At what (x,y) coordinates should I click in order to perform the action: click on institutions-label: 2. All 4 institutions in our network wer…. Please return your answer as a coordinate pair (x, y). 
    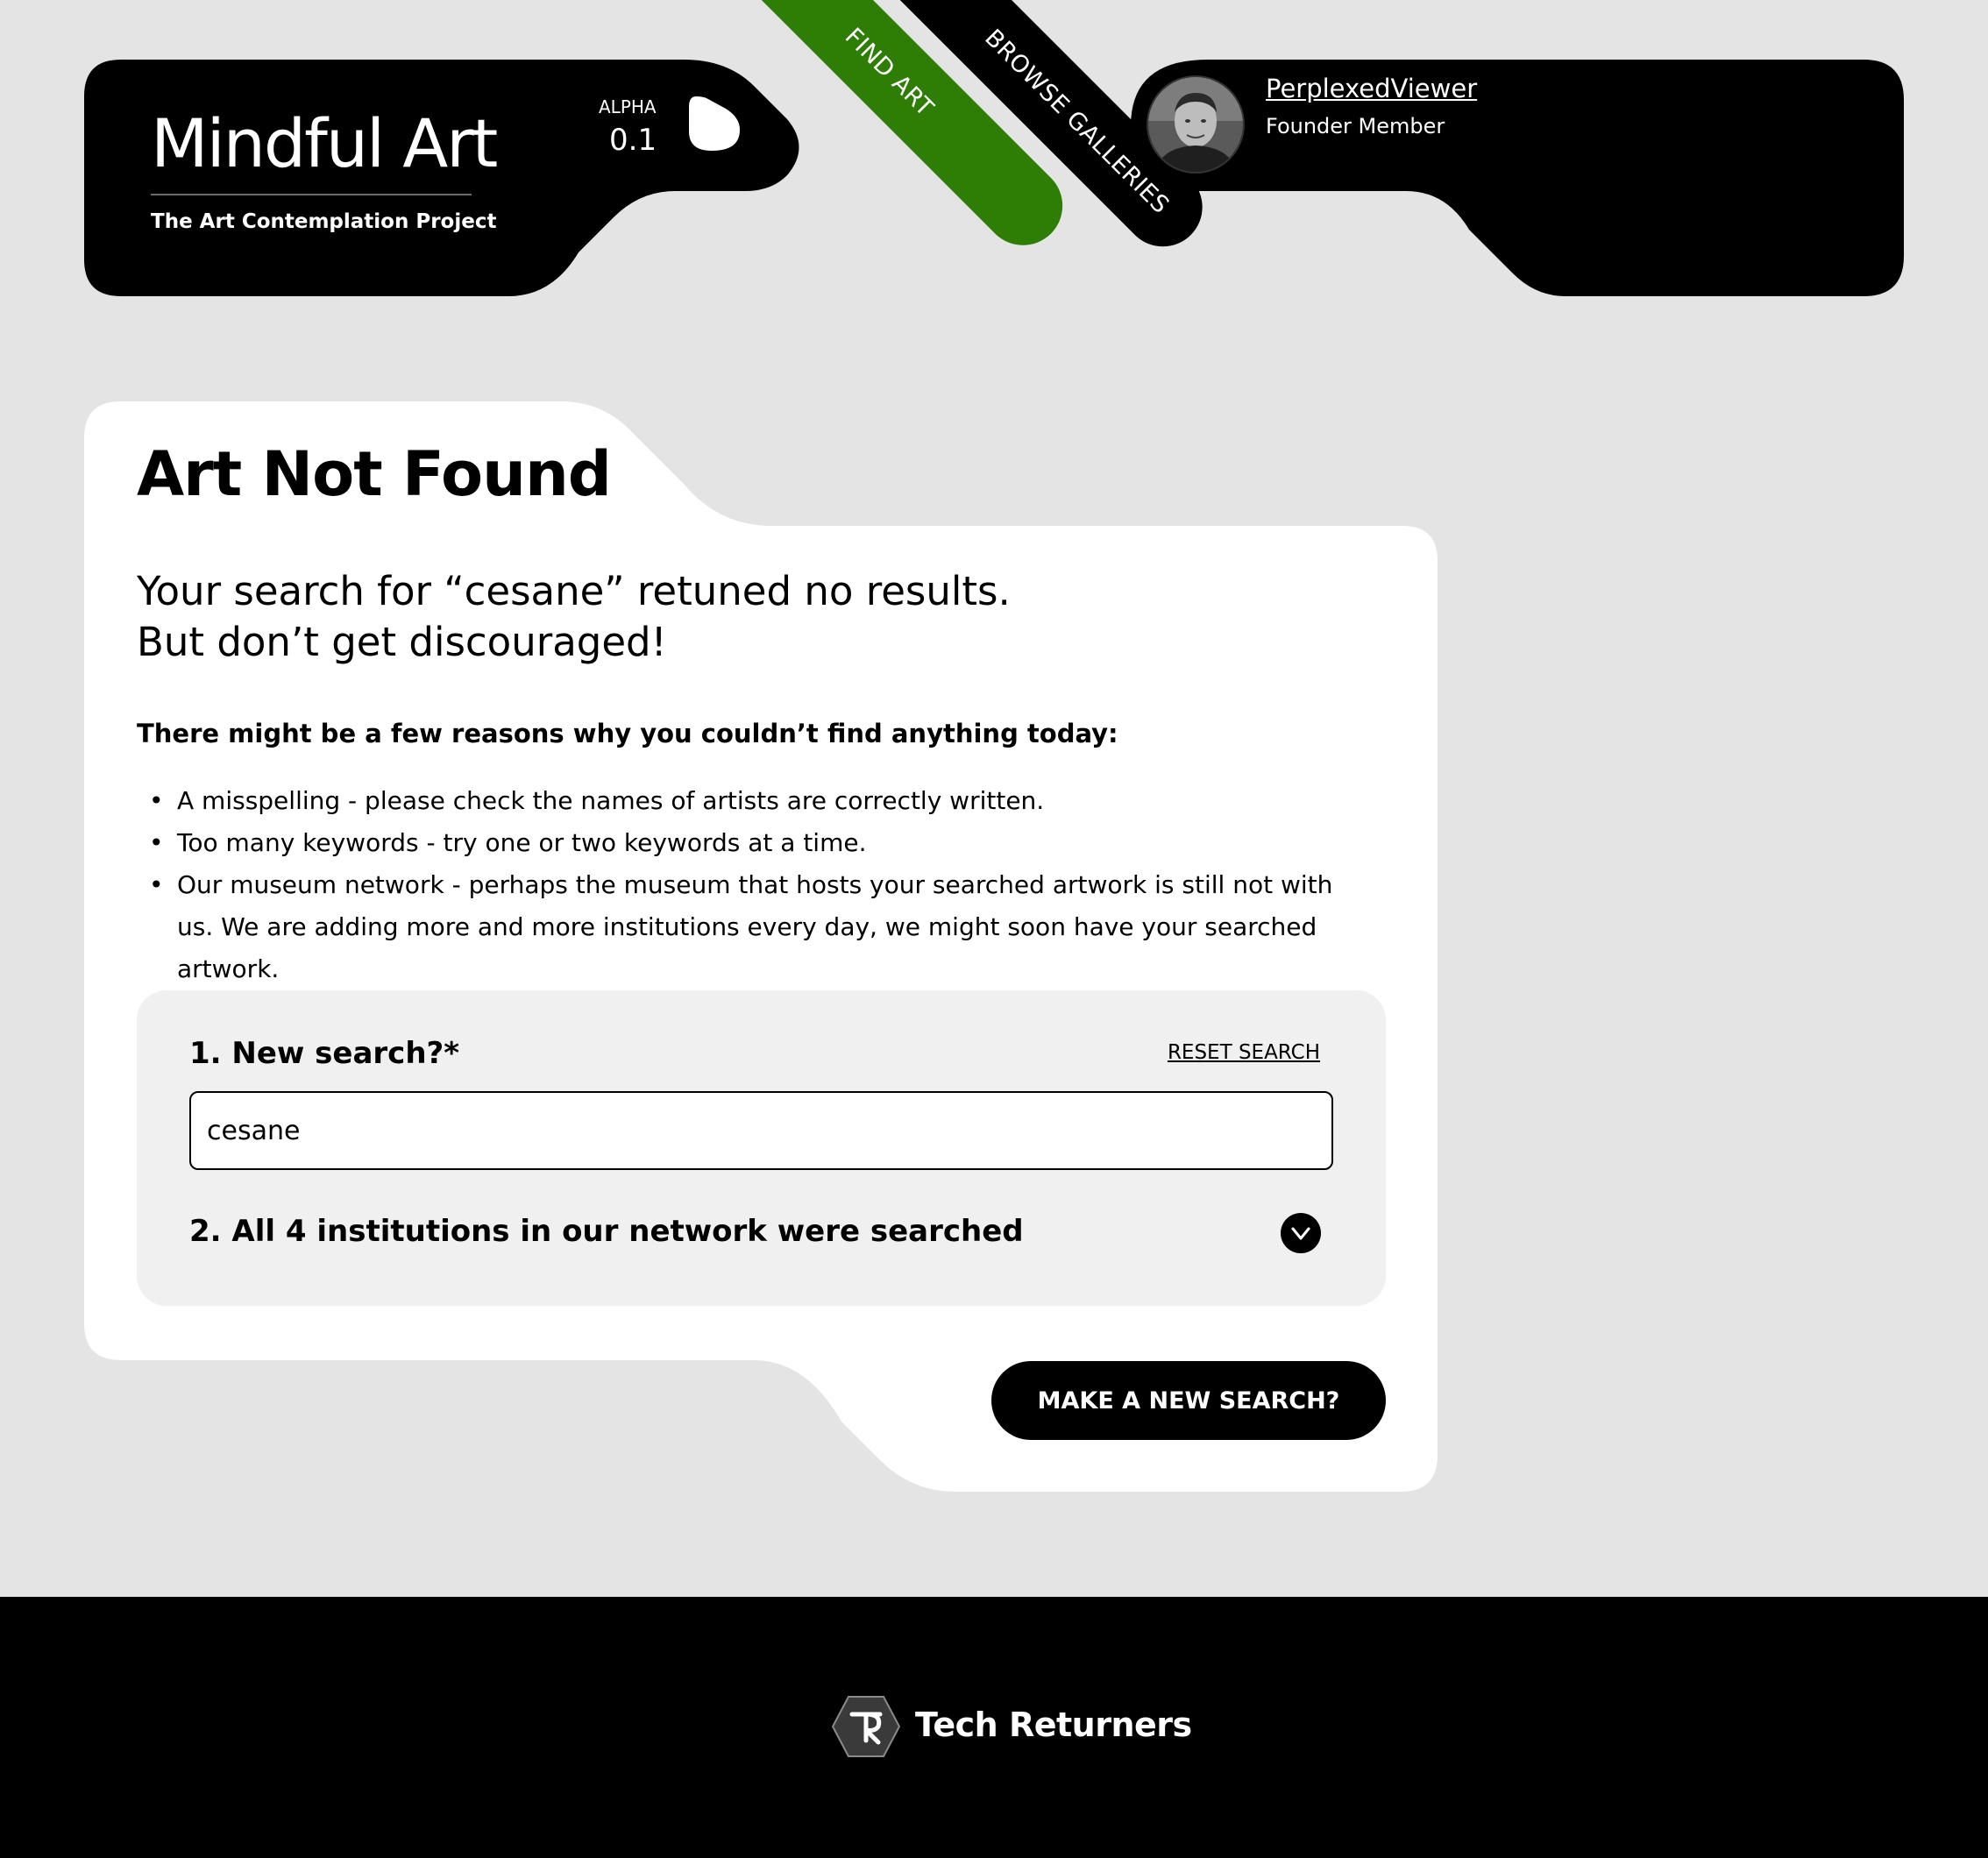
    Looking at the image, I should click on (606, 1231).